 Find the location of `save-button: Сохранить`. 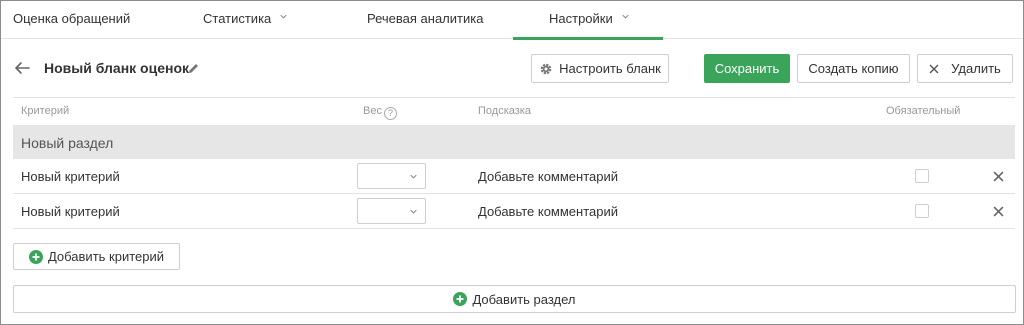

save-button: Сохранить is located at coordinates (747, 68).